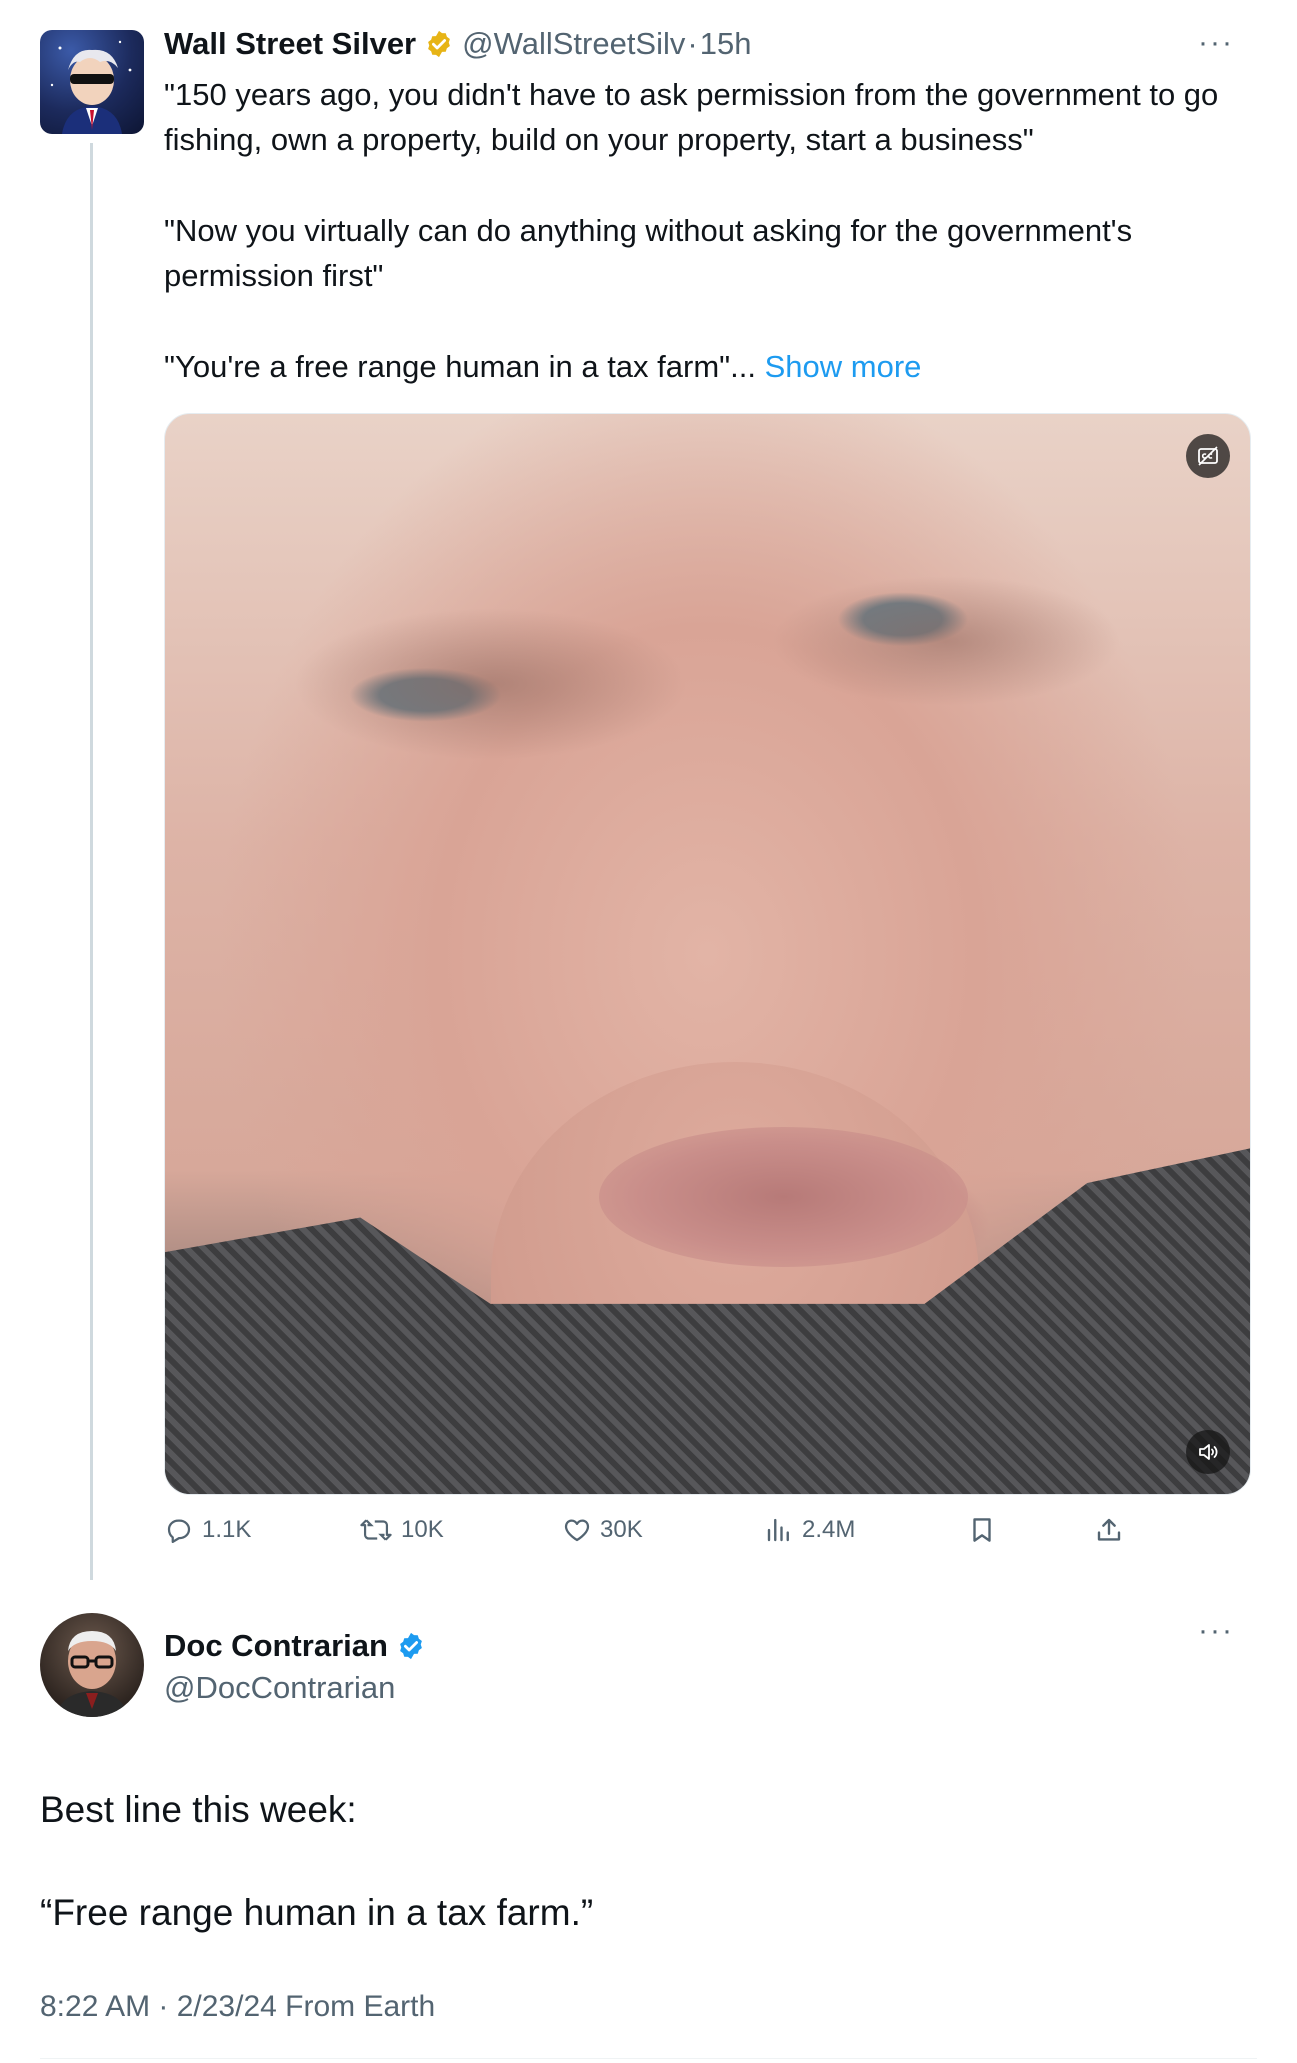 The image size is (1297, 2063). I want to click on heart-icon, so click(577, 1530).